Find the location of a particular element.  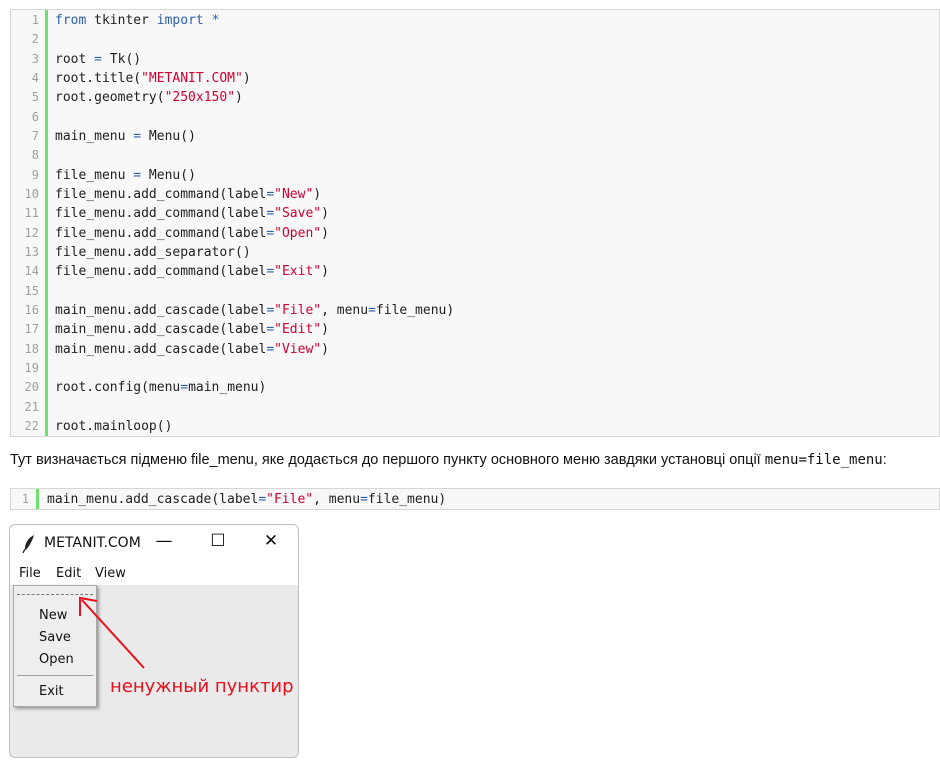

line-number: 6 is located at coordinates (35, 116).